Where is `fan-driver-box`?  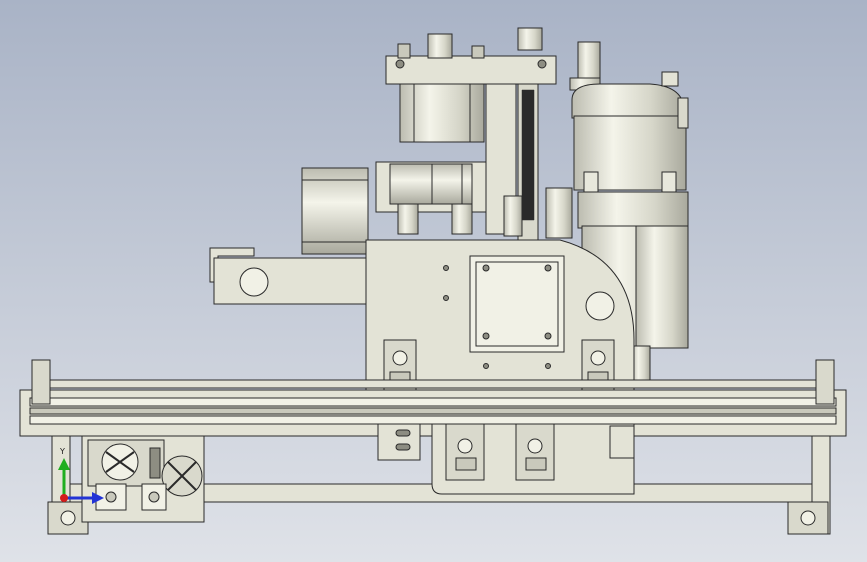 fan-driver-box is located at coordinates (143, 479).